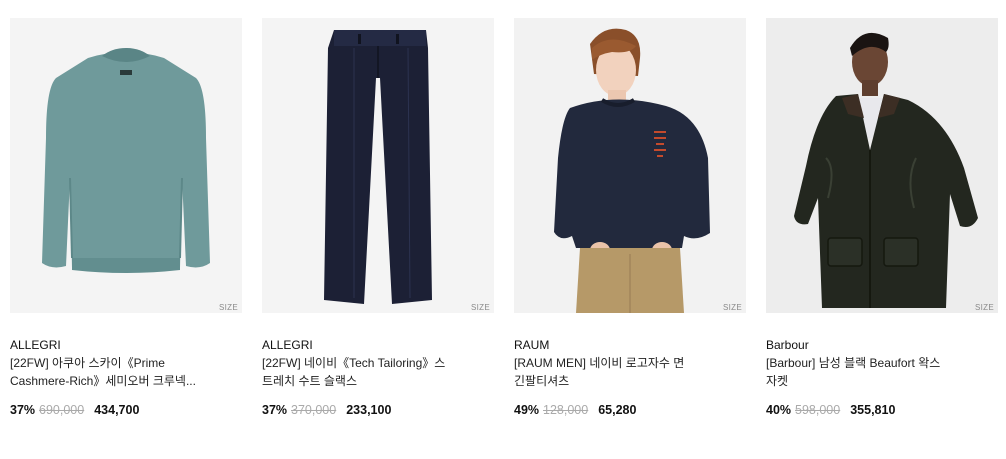 The height and width of the screenshot is (459, 1006). What do you see at coordinates (777, 380) in the screenshot?
I see `product-title-line: 자켓` at bounding box center [777, 380].